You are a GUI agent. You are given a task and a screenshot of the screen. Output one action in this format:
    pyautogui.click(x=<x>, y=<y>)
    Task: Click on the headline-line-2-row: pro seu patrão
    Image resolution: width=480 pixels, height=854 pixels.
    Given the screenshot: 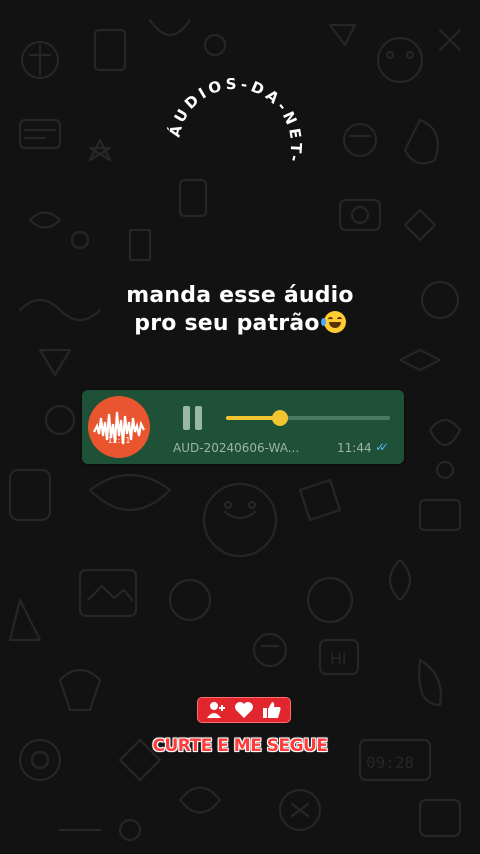 What is the action you would take?
    pyautogui.click(x=240, y=324)
    